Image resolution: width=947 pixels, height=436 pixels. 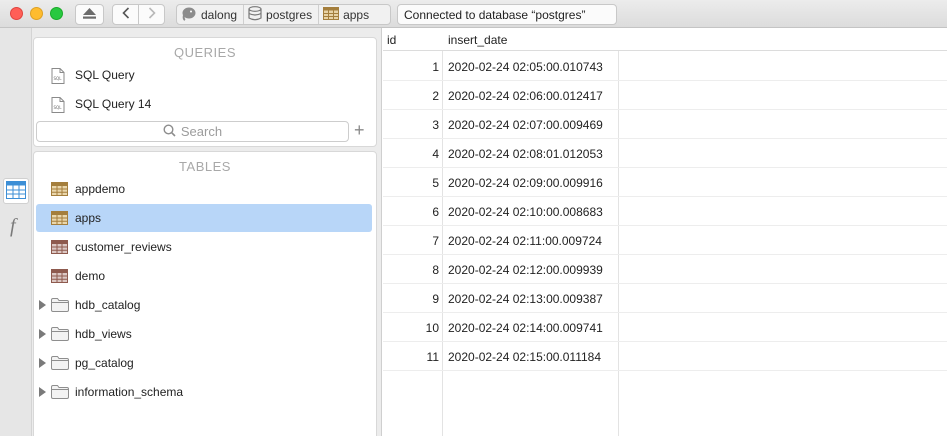 What do you see at coordinates (192, 131) in the screenshot?
I see `search-input: Search` at bounding box center [192, 131].